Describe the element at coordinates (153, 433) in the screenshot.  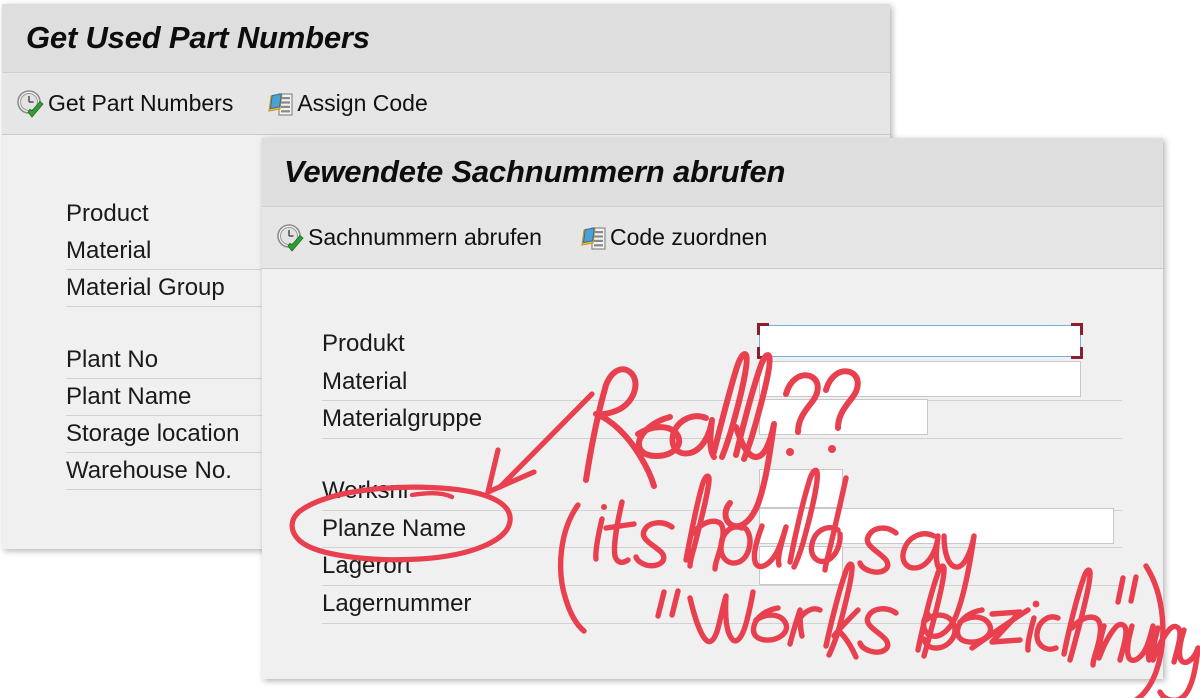
I see `field-label-storage-location: Storage location` at that location.